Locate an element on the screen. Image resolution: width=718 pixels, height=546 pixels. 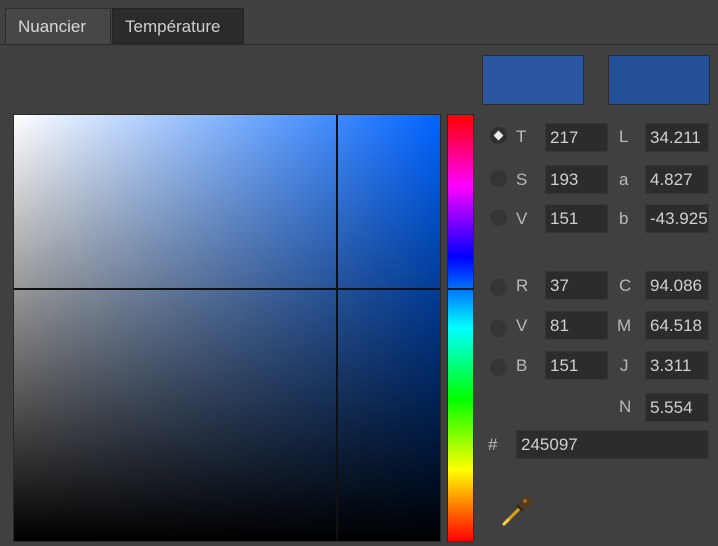
label-blue: B is located at coordinates (522, 365).